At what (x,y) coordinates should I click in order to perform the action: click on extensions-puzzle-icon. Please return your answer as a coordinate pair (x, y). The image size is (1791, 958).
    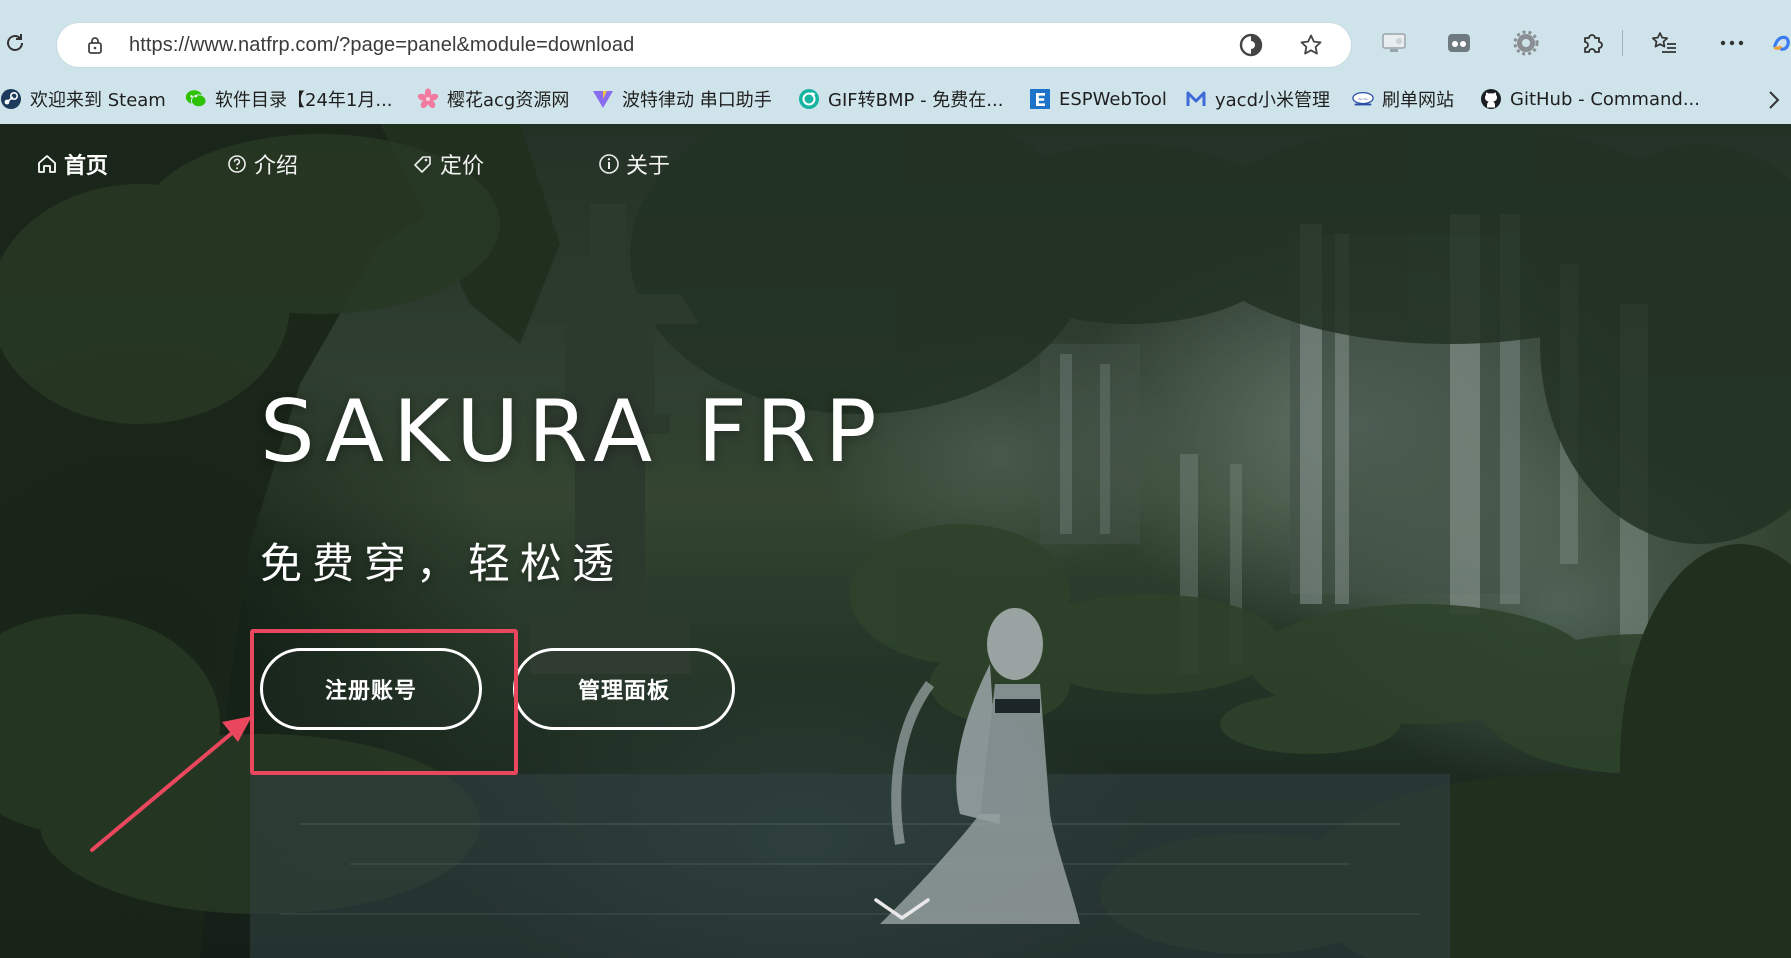
    Looking at the image, I should click on (1592, 43).